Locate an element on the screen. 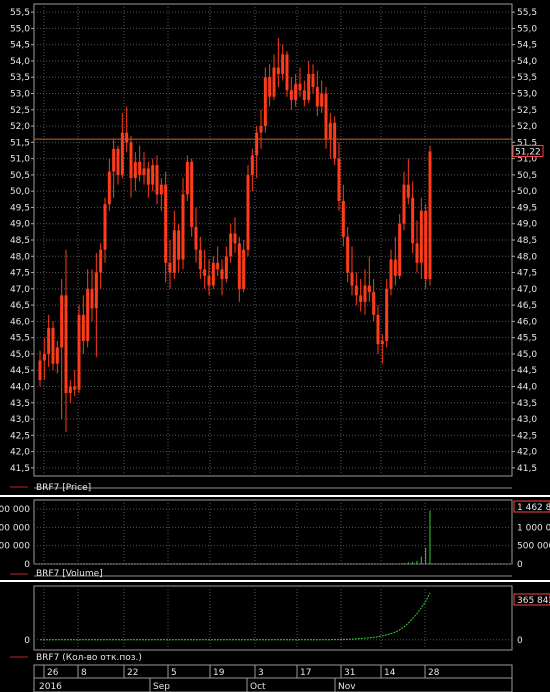  date-day-label: 28 is located at coordinates (434, 673).